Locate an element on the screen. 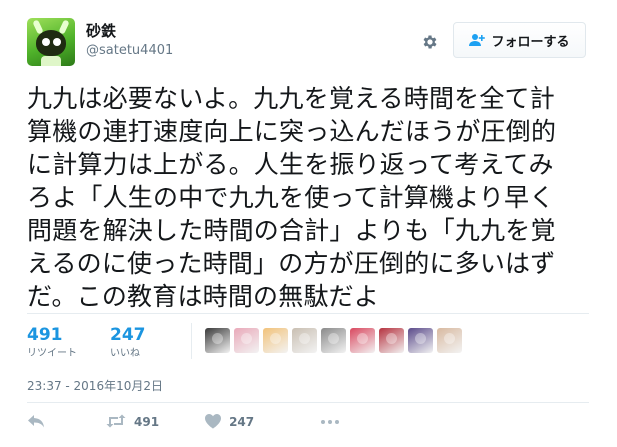 The height and width of the screenshot is (447, 617). reply-button is located at coordinates (36, 422).